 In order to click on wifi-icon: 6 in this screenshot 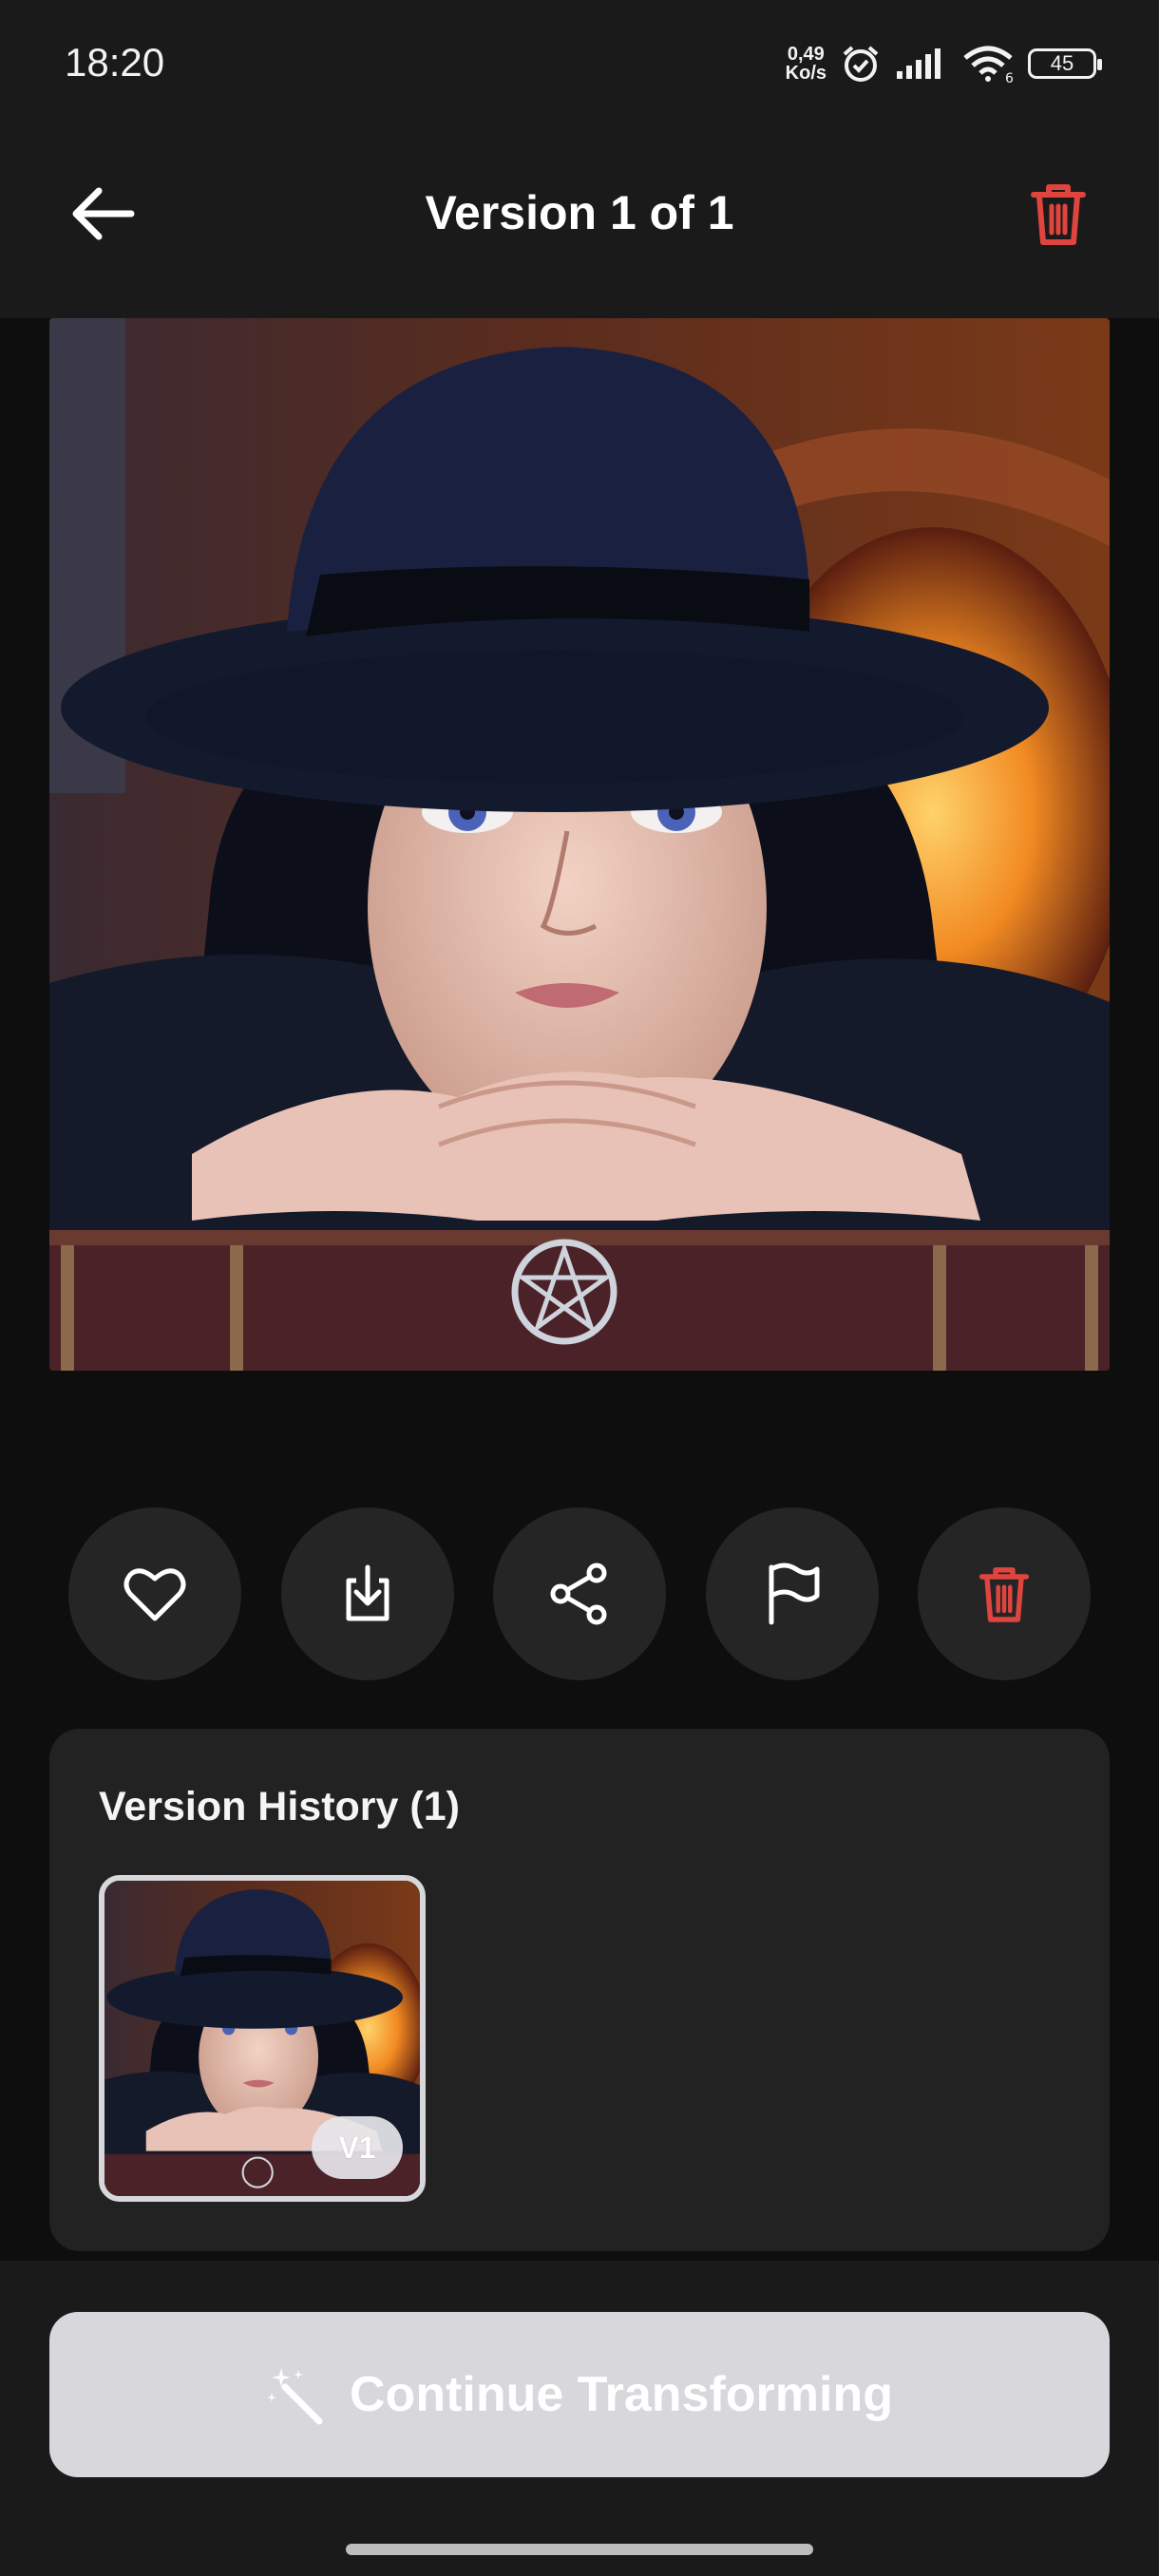, I will do `click(988, 64)`.